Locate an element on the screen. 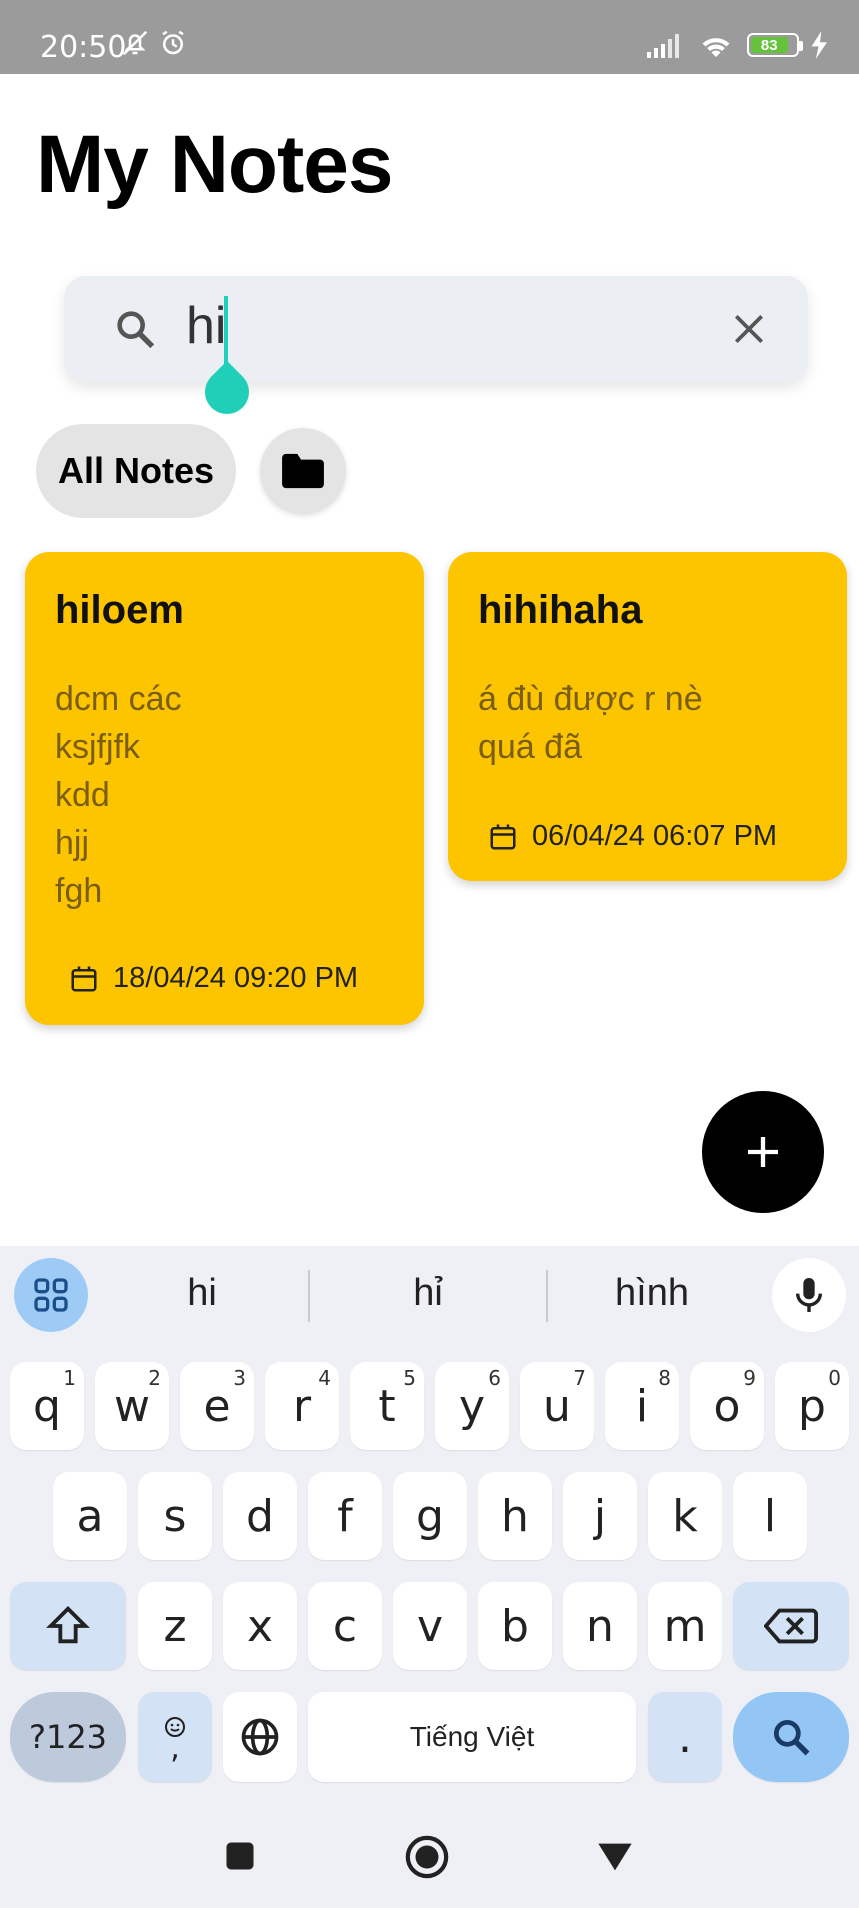 Image resolution: width=859 pixels, height=1908 pixels. note-body: dcm các ksjfjfk kdd hjj fgh is located at coordinates (118, 795).